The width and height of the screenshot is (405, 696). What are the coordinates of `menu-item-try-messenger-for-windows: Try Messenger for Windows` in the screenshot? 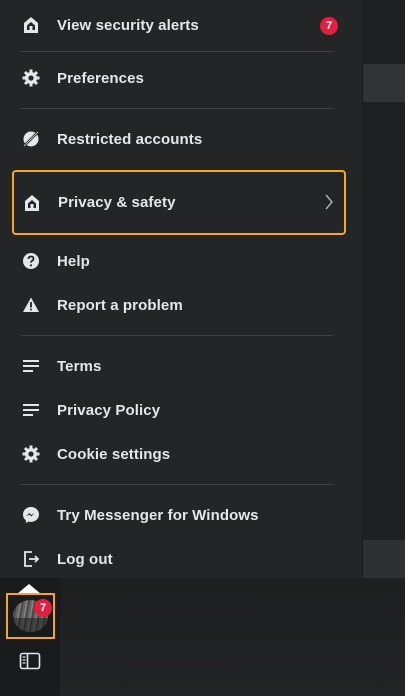 It's located at (179, 515).